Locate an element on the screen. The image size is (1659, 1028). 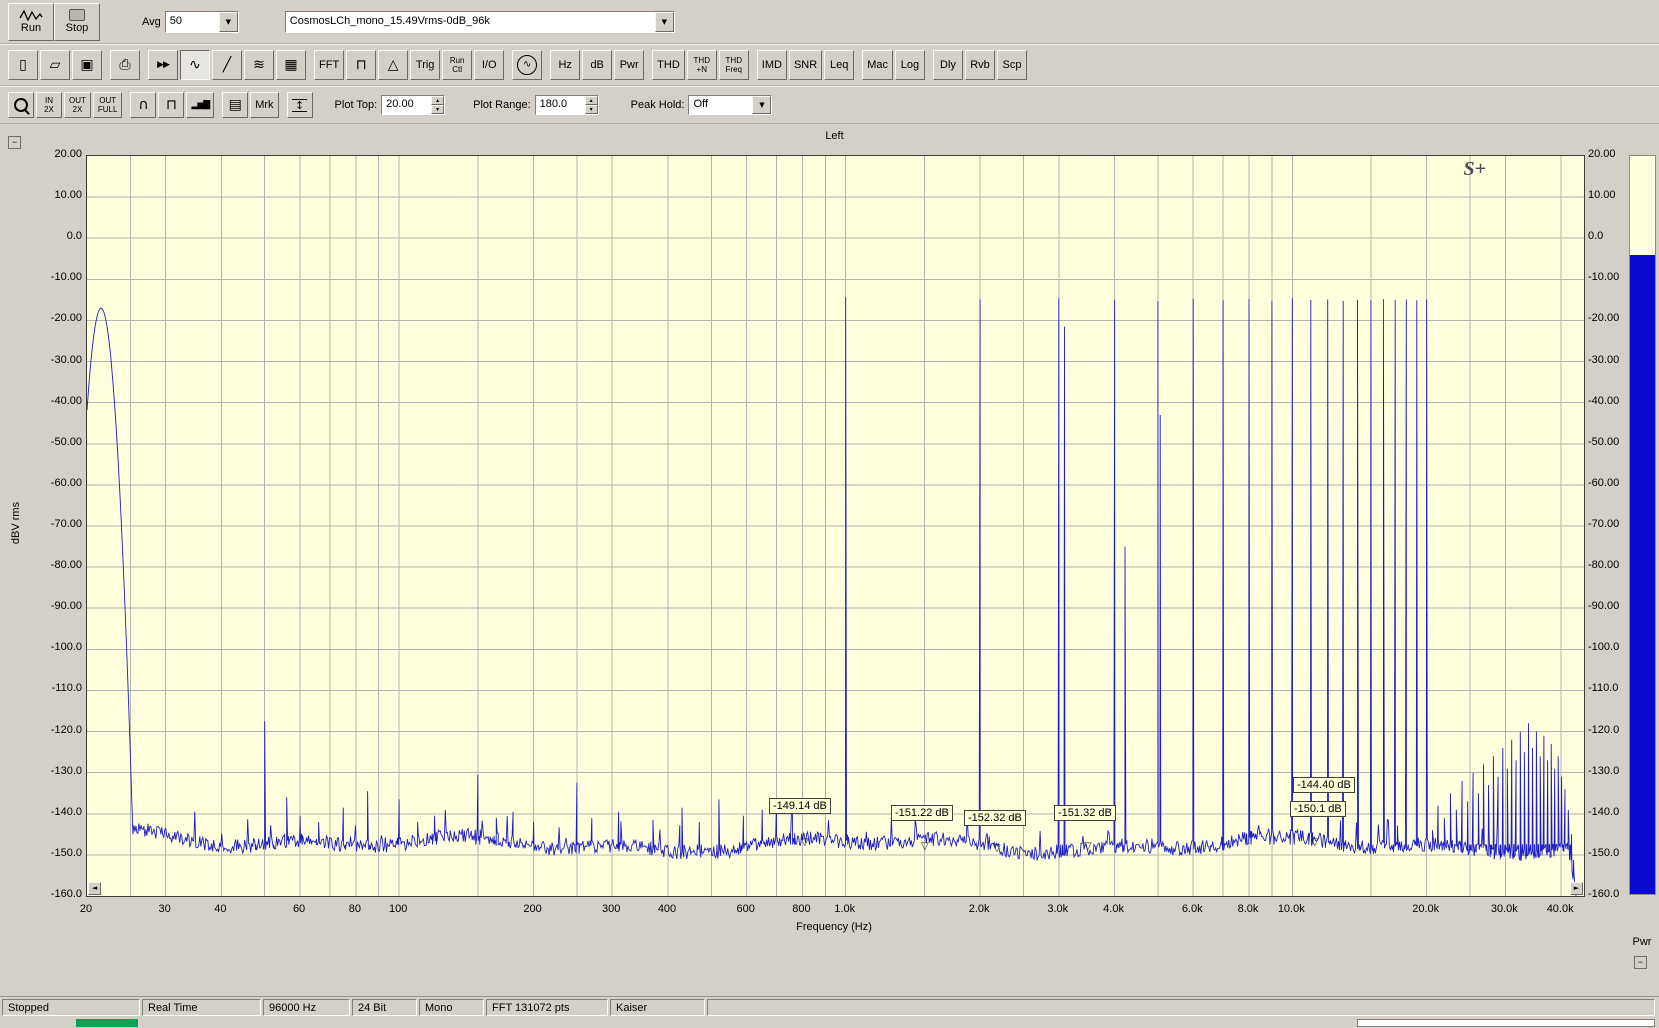
toolbar-group: ⎙ is located at coordinates (125, 65).